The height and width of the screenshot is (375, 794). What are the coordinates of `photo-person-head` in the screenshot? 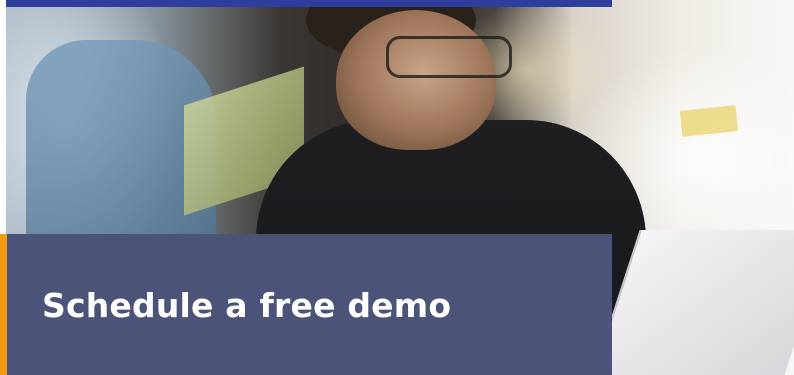 It's located at (416, 80).